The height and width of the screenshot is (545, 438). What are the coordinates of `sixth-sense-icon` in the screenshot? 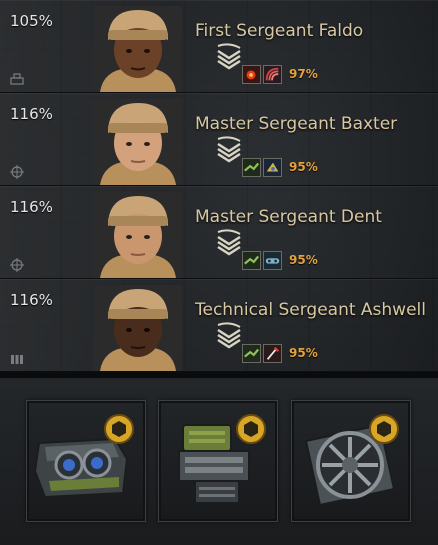 It's located at (272, 167).